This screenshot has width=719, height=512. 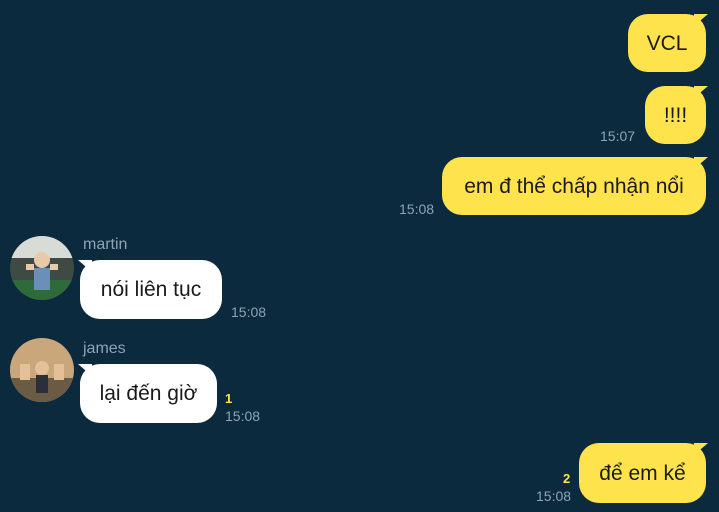 I want to click on unread-count: 2, so click(x=567, y=478).